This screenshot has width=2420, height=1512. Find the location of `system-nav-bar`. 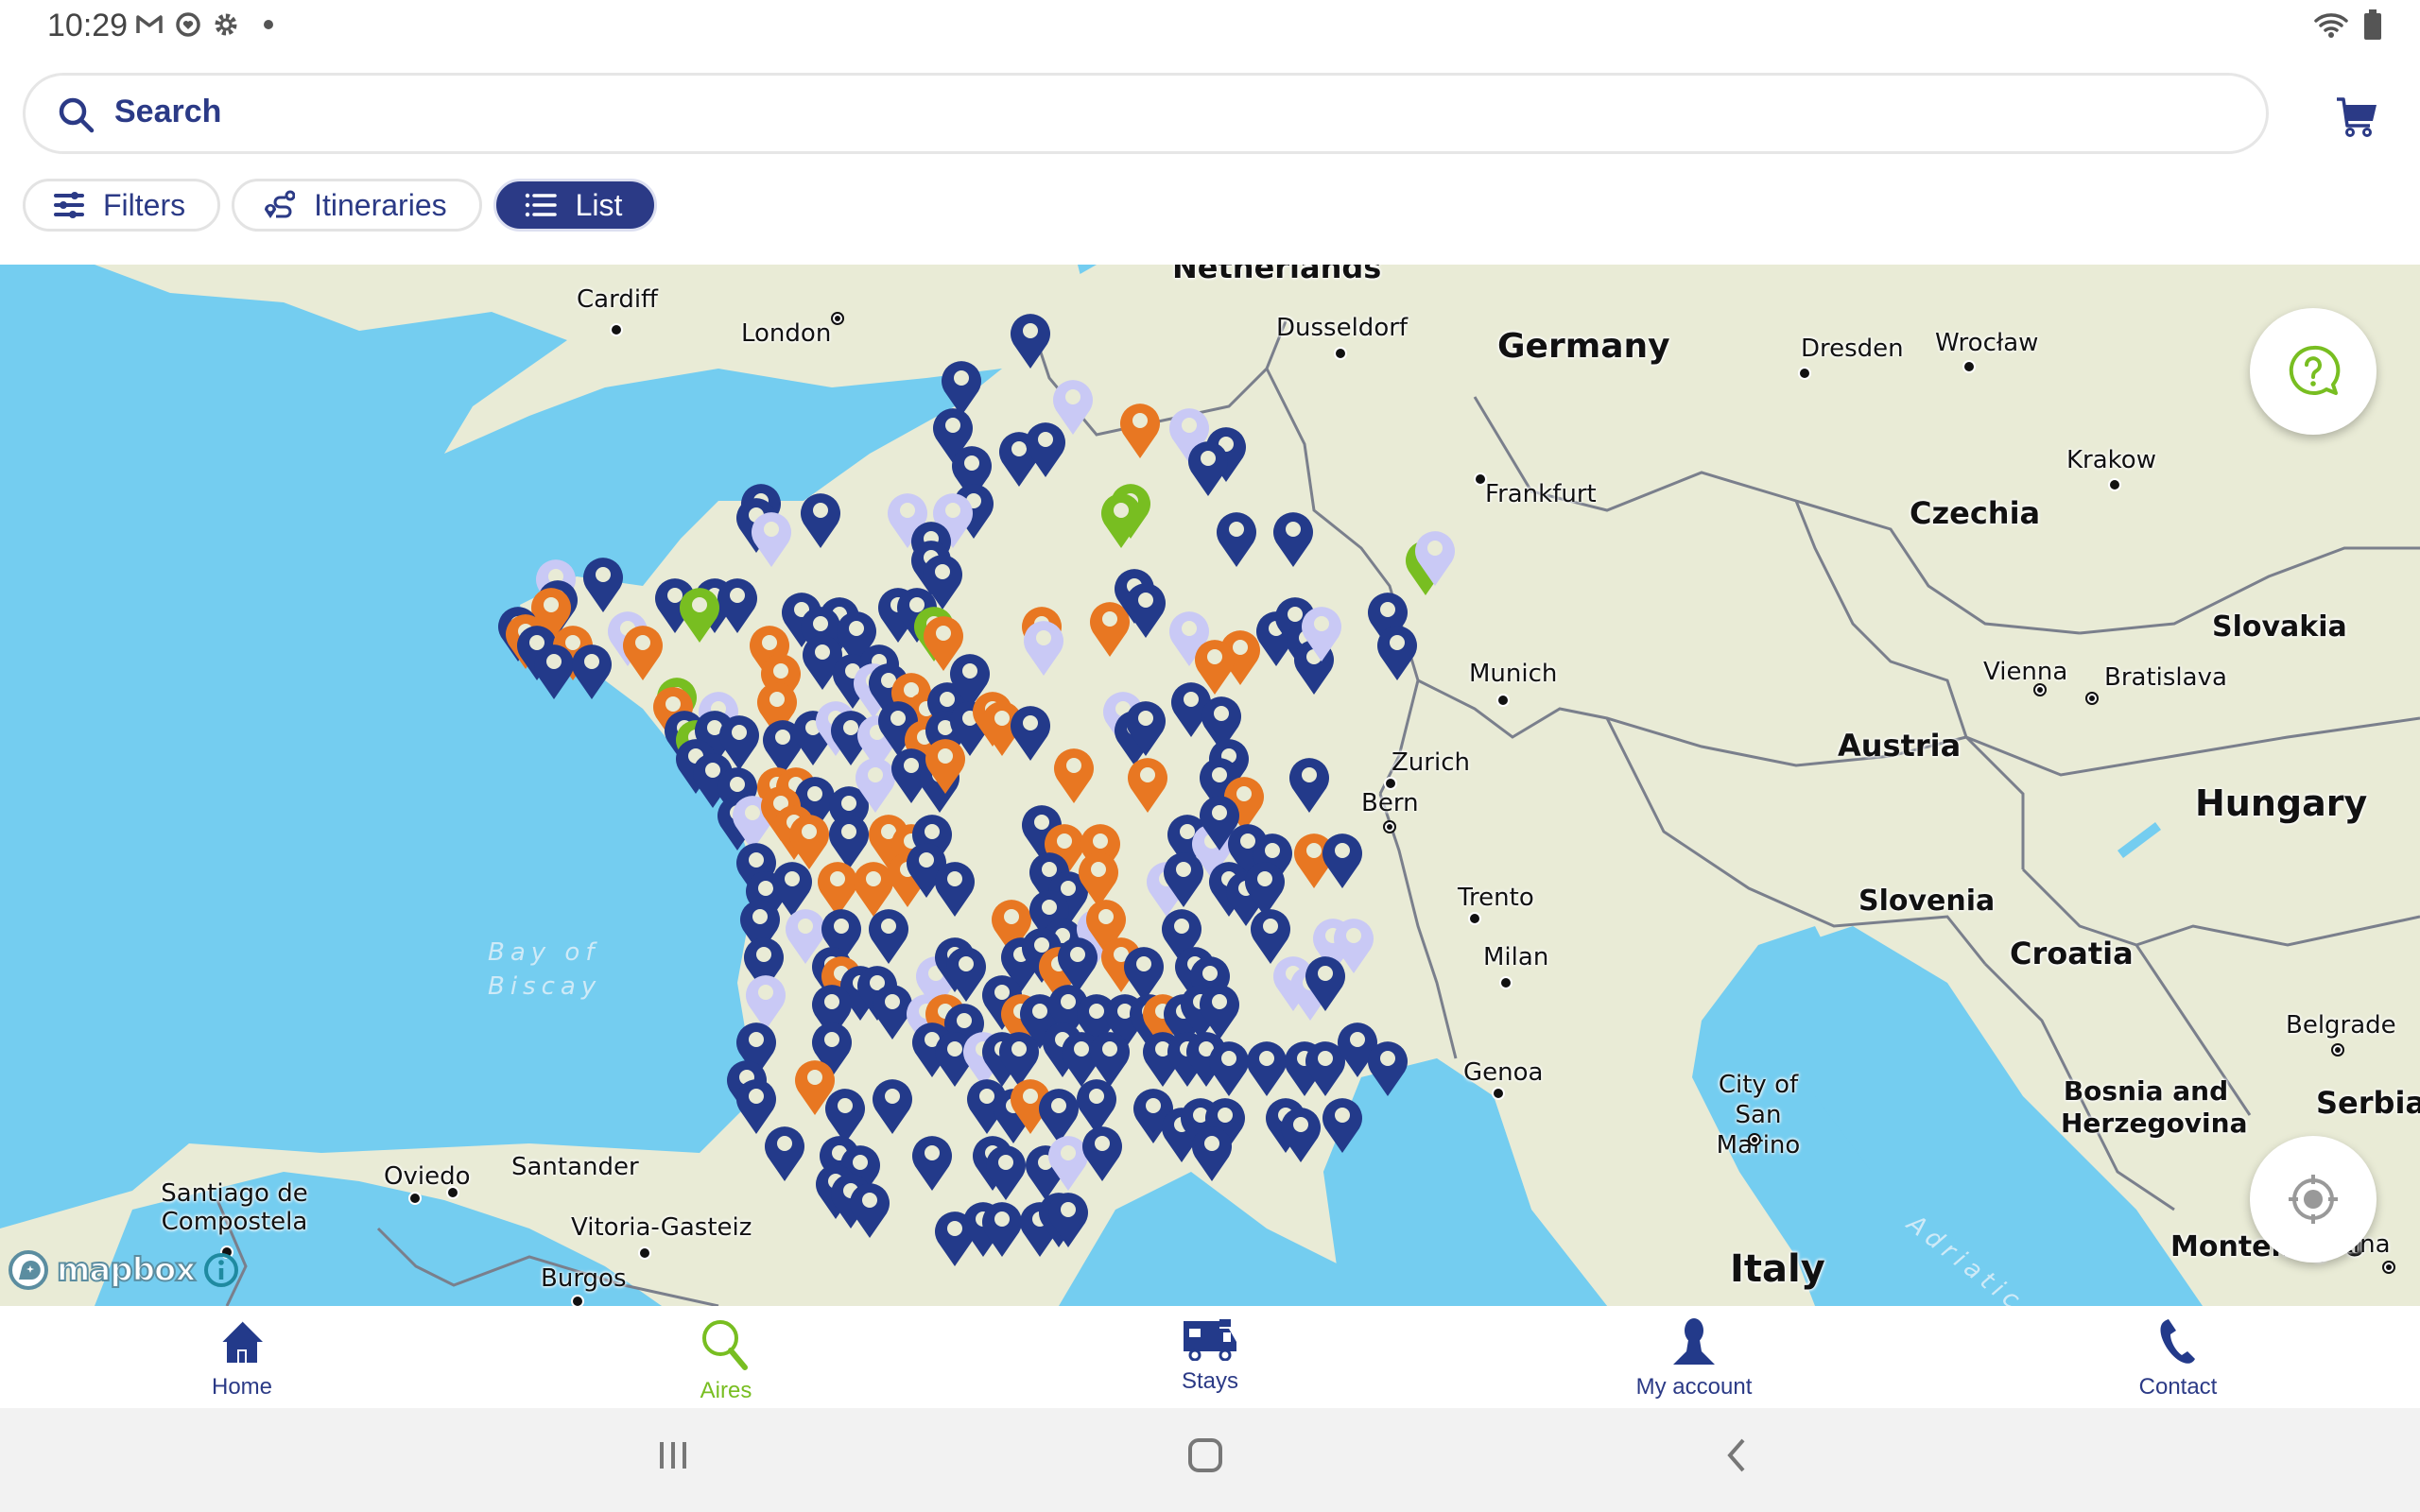

system-nav-bar is located at coordinates (1210, 1460).